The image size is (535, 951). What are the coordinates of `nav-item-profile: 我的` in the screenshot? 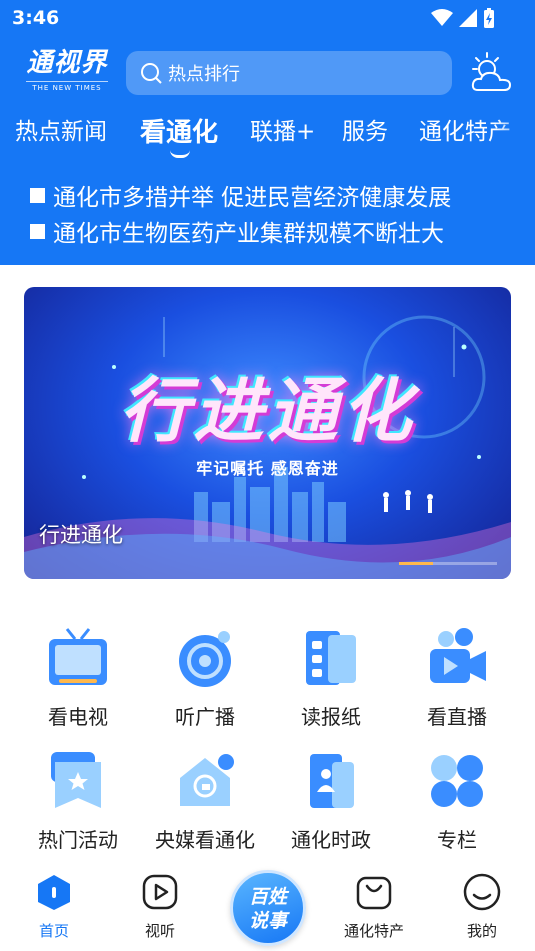 It's located at (482, 906).